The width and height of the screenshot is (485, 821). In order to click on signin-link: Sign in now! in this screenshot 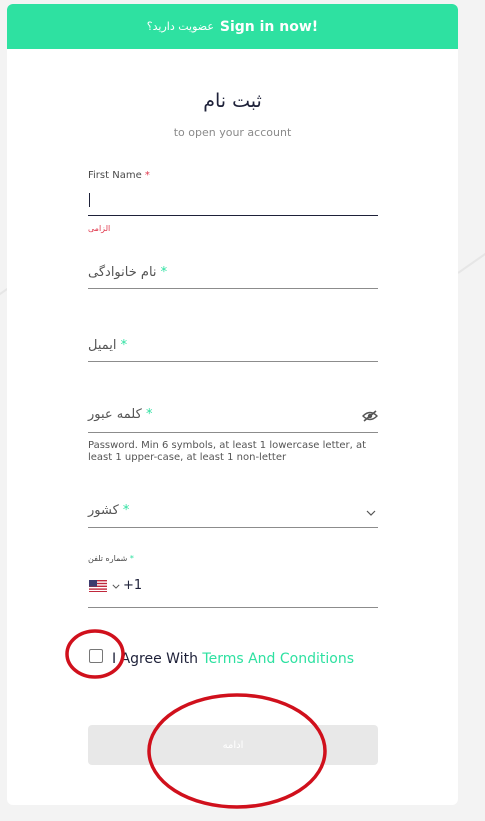, I will do `click(269, 27)`.